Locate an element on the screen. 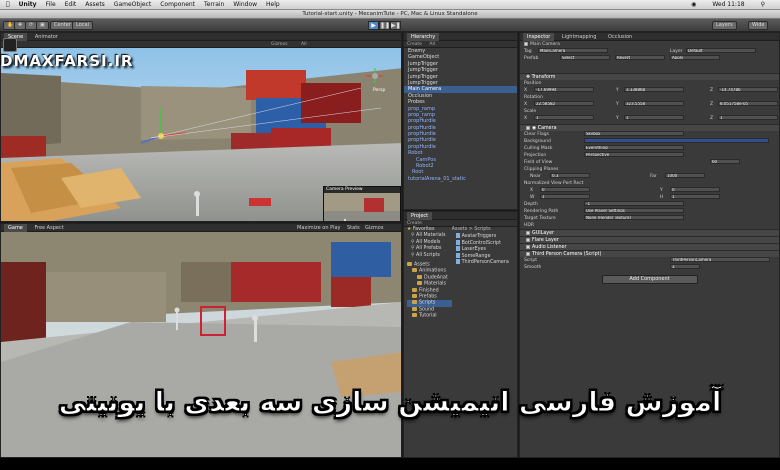 This screenshot has width=780, height=470. camera-property-value: Skybox is located at coordinates (634, 133).